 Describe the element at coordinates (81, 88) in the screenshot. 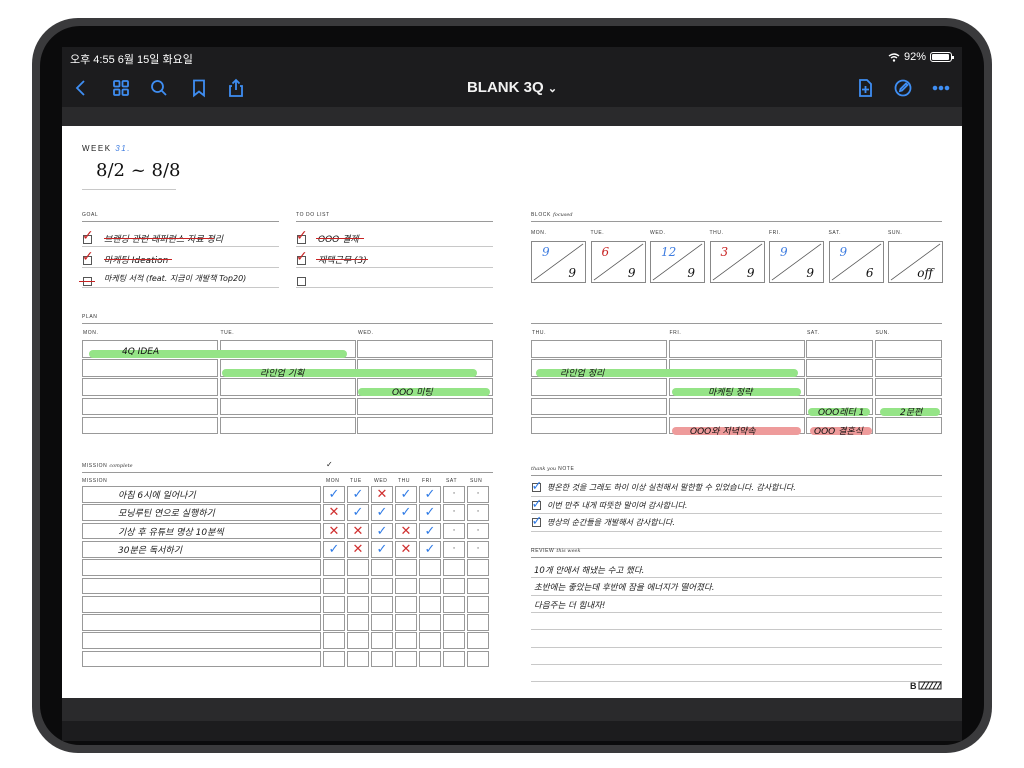

I see `back-chevron-icon` at that location.